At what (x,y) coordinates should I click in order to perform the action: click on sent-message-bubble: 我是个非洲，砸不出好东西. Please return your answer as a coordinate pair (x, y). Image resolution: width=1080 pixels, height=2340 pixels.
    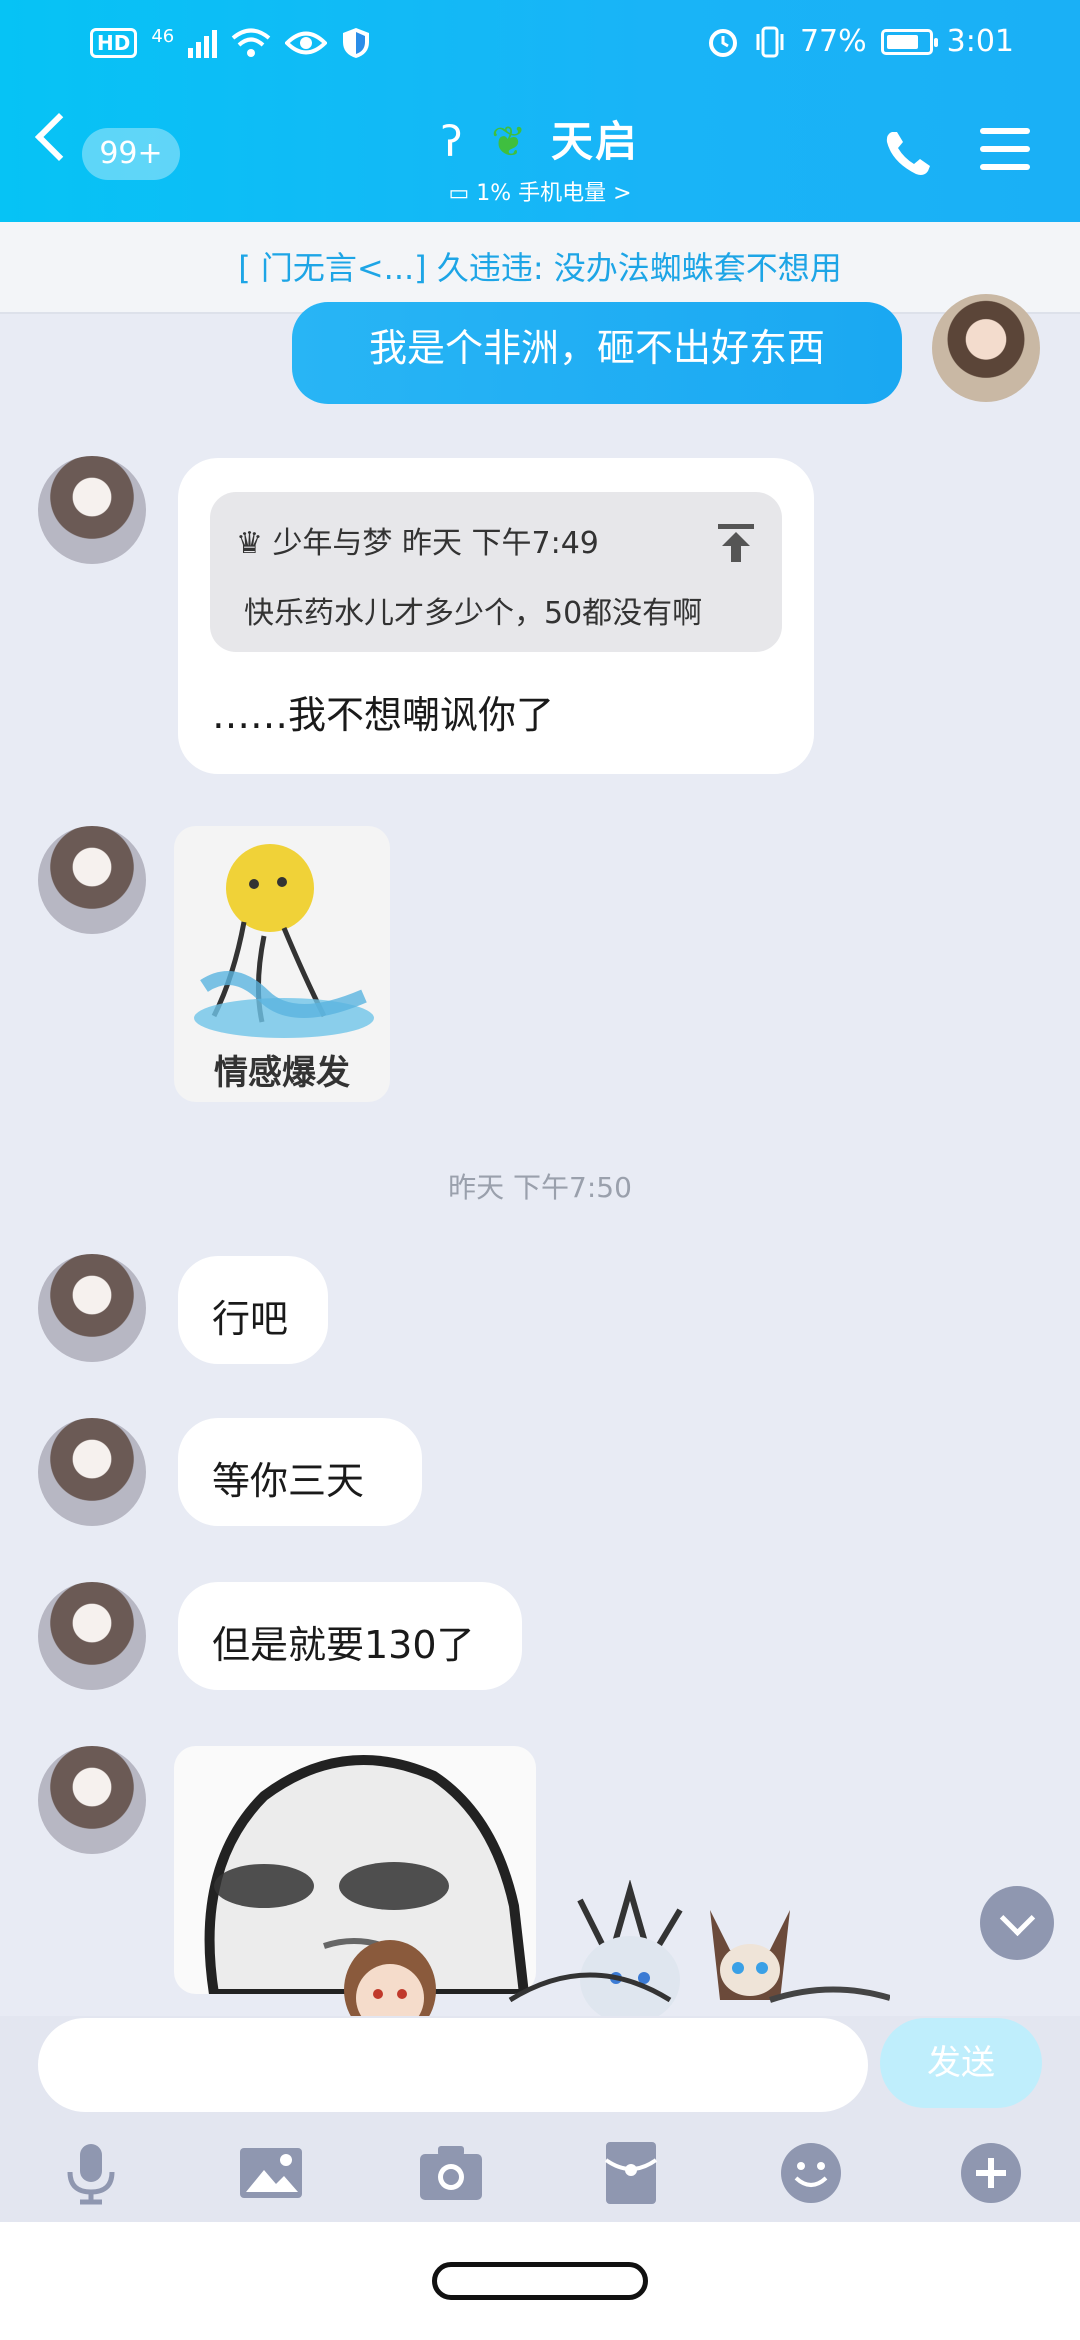
    Looking at the image, I should click on (597, 353).